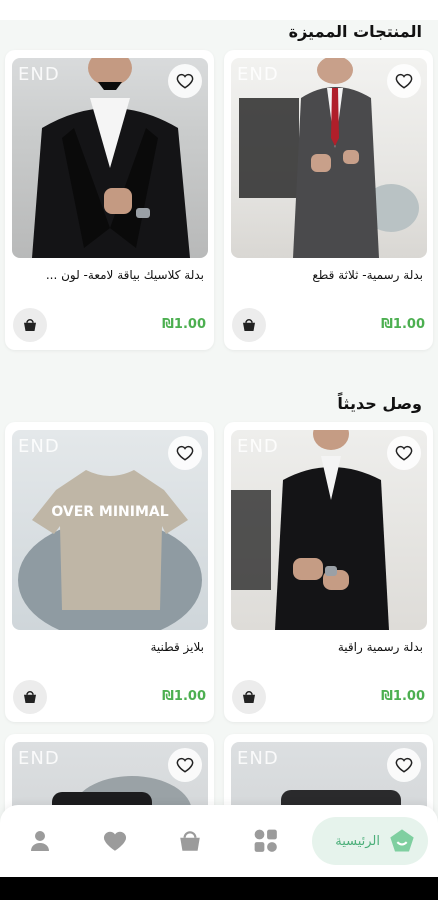  I want to click on featured-section-title: المنتجات المميزة, so click(355, 31).